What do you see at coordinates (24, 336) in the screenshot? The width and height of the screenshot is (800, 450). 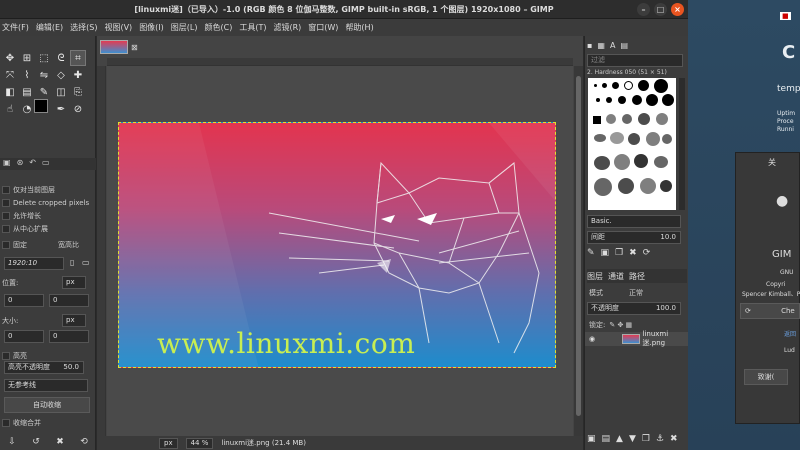 I see `size-w-input: 0` at bounding box center [24, 336].